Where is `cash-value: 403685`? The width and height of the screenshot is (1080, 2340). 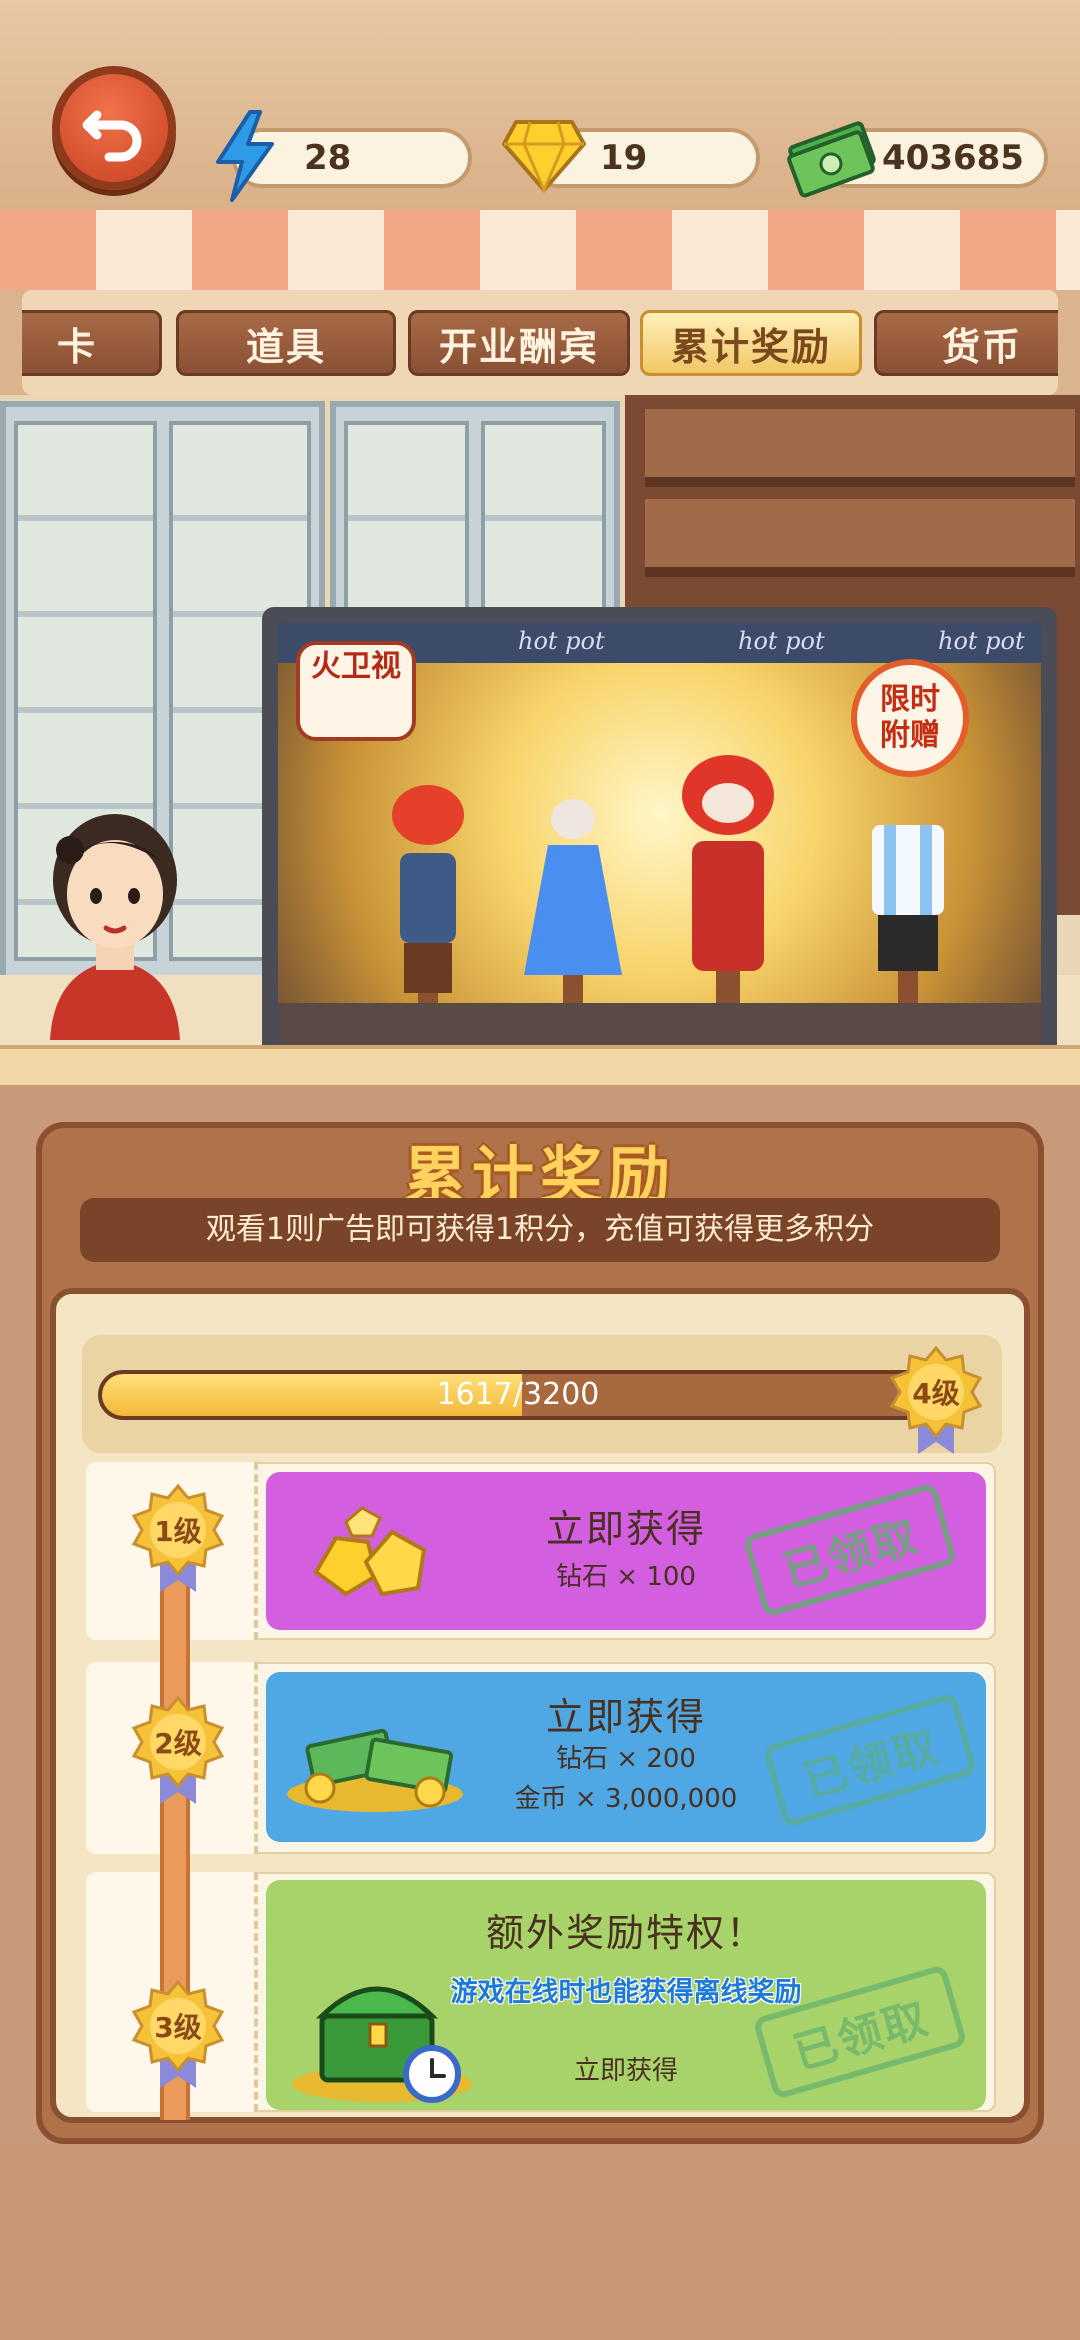
cash-value: 403685 is located at coordinates (953, 158).